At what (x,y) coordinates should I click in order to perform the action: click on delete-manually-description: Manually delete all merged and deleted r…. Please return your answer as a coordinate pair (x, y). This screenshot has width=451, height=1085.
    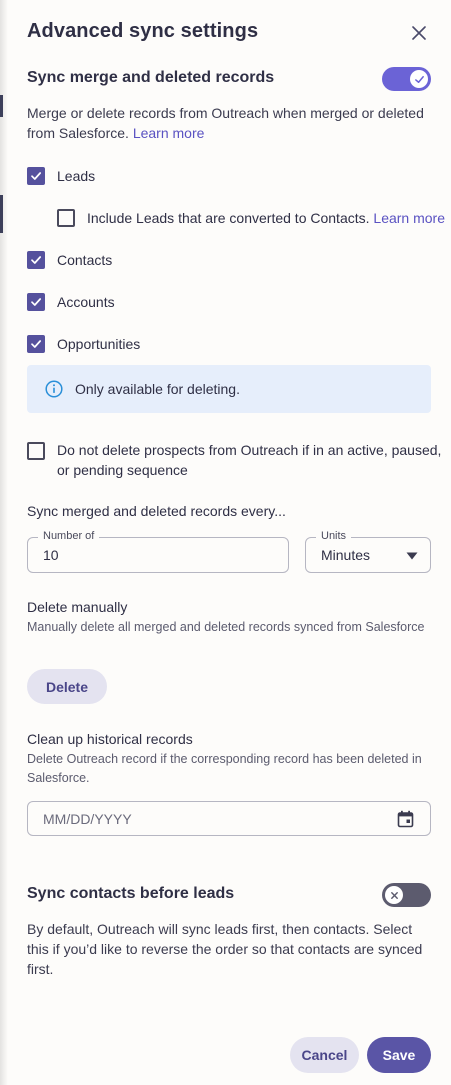
    Looking at the image, I should click on (226, 627).